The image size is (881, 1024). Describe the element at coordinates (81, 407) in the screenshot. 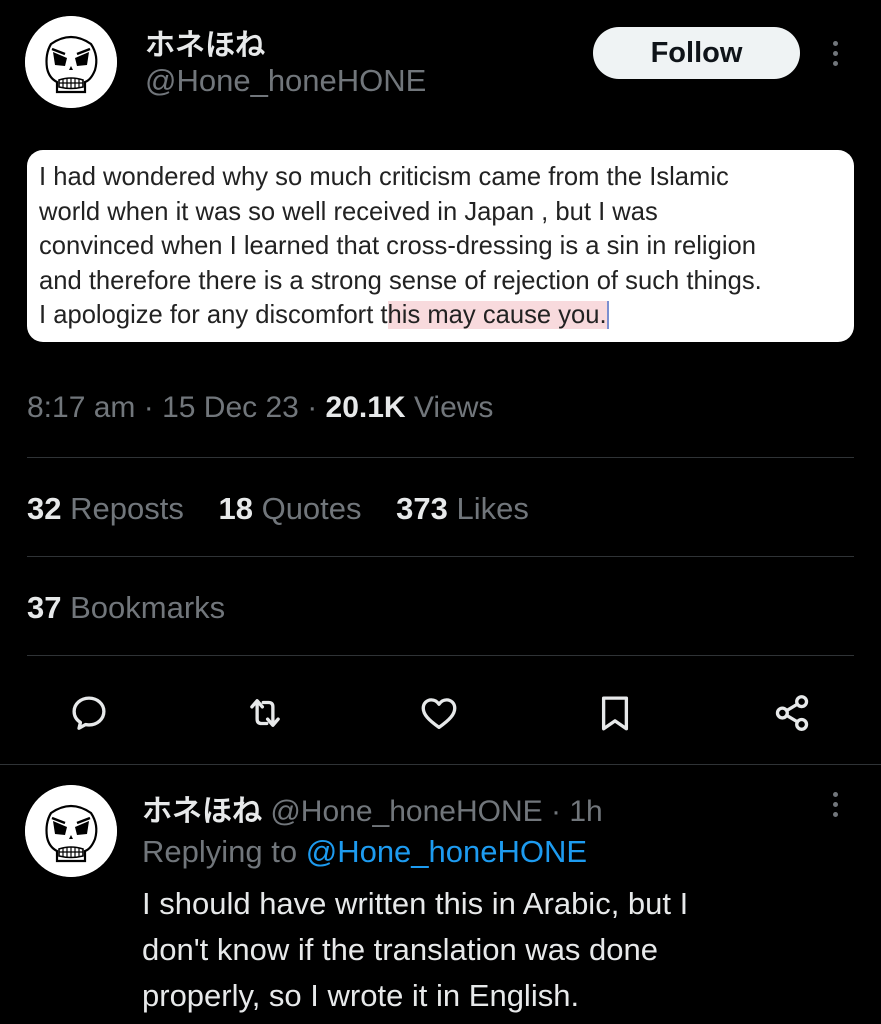

I see `tweet-time: 8:17 am` at that location.